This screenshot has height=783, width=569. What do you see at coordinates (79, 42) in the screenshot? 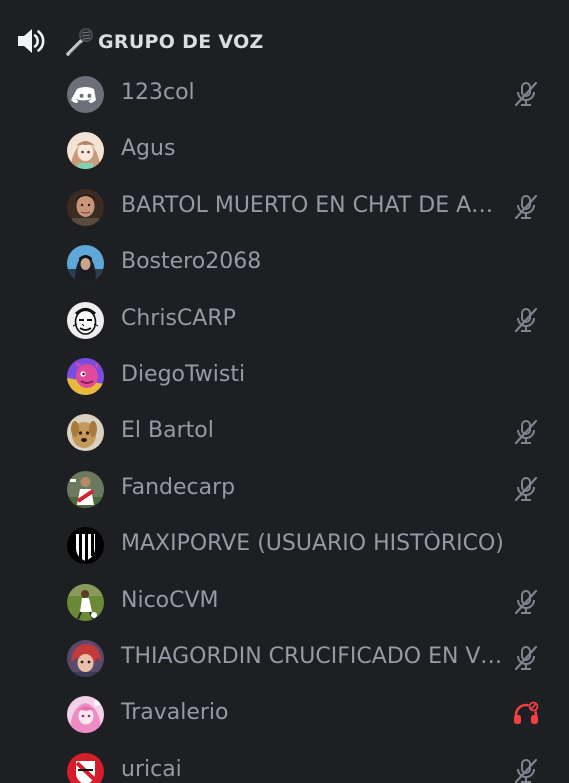
I see `microphone-emoji-icon` at bounding box center [79, 42].